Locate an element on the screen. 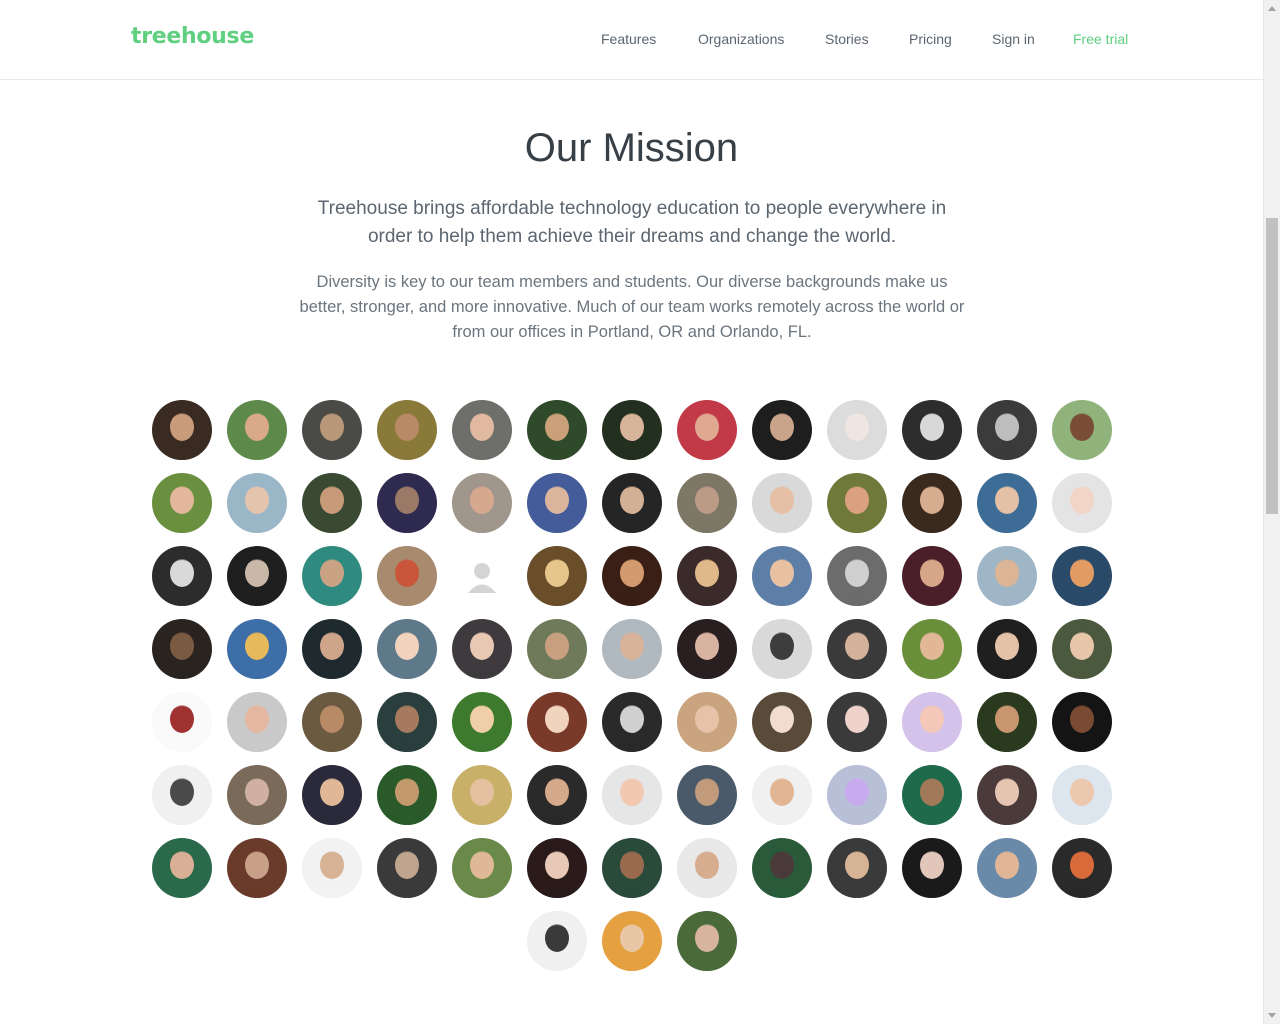 The image size is (1280, 1024). scroll-down-arrow-icon is located at coordinates (1272, 1015).